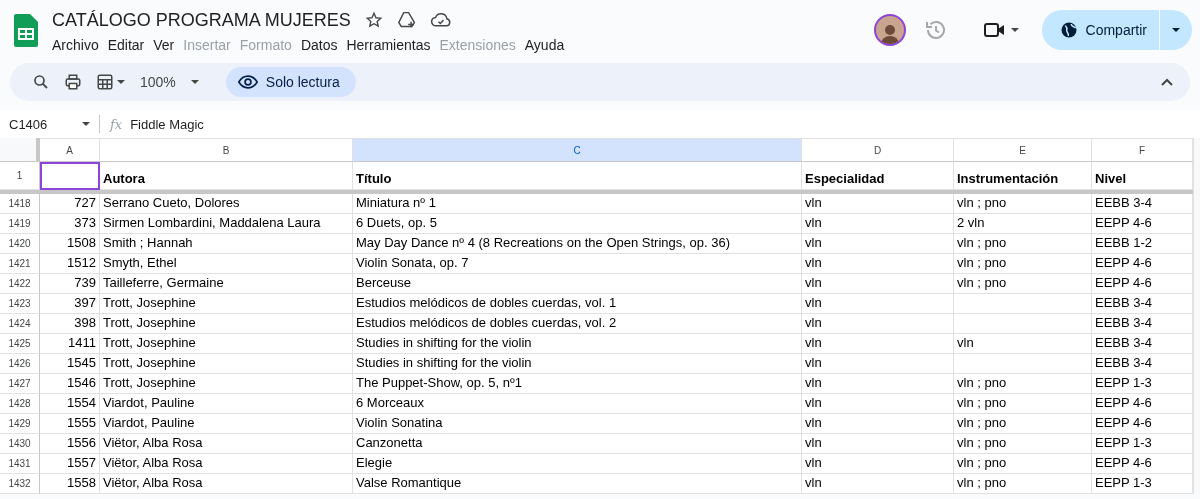  I want to click on row-header: 1424, so click(20, 324).